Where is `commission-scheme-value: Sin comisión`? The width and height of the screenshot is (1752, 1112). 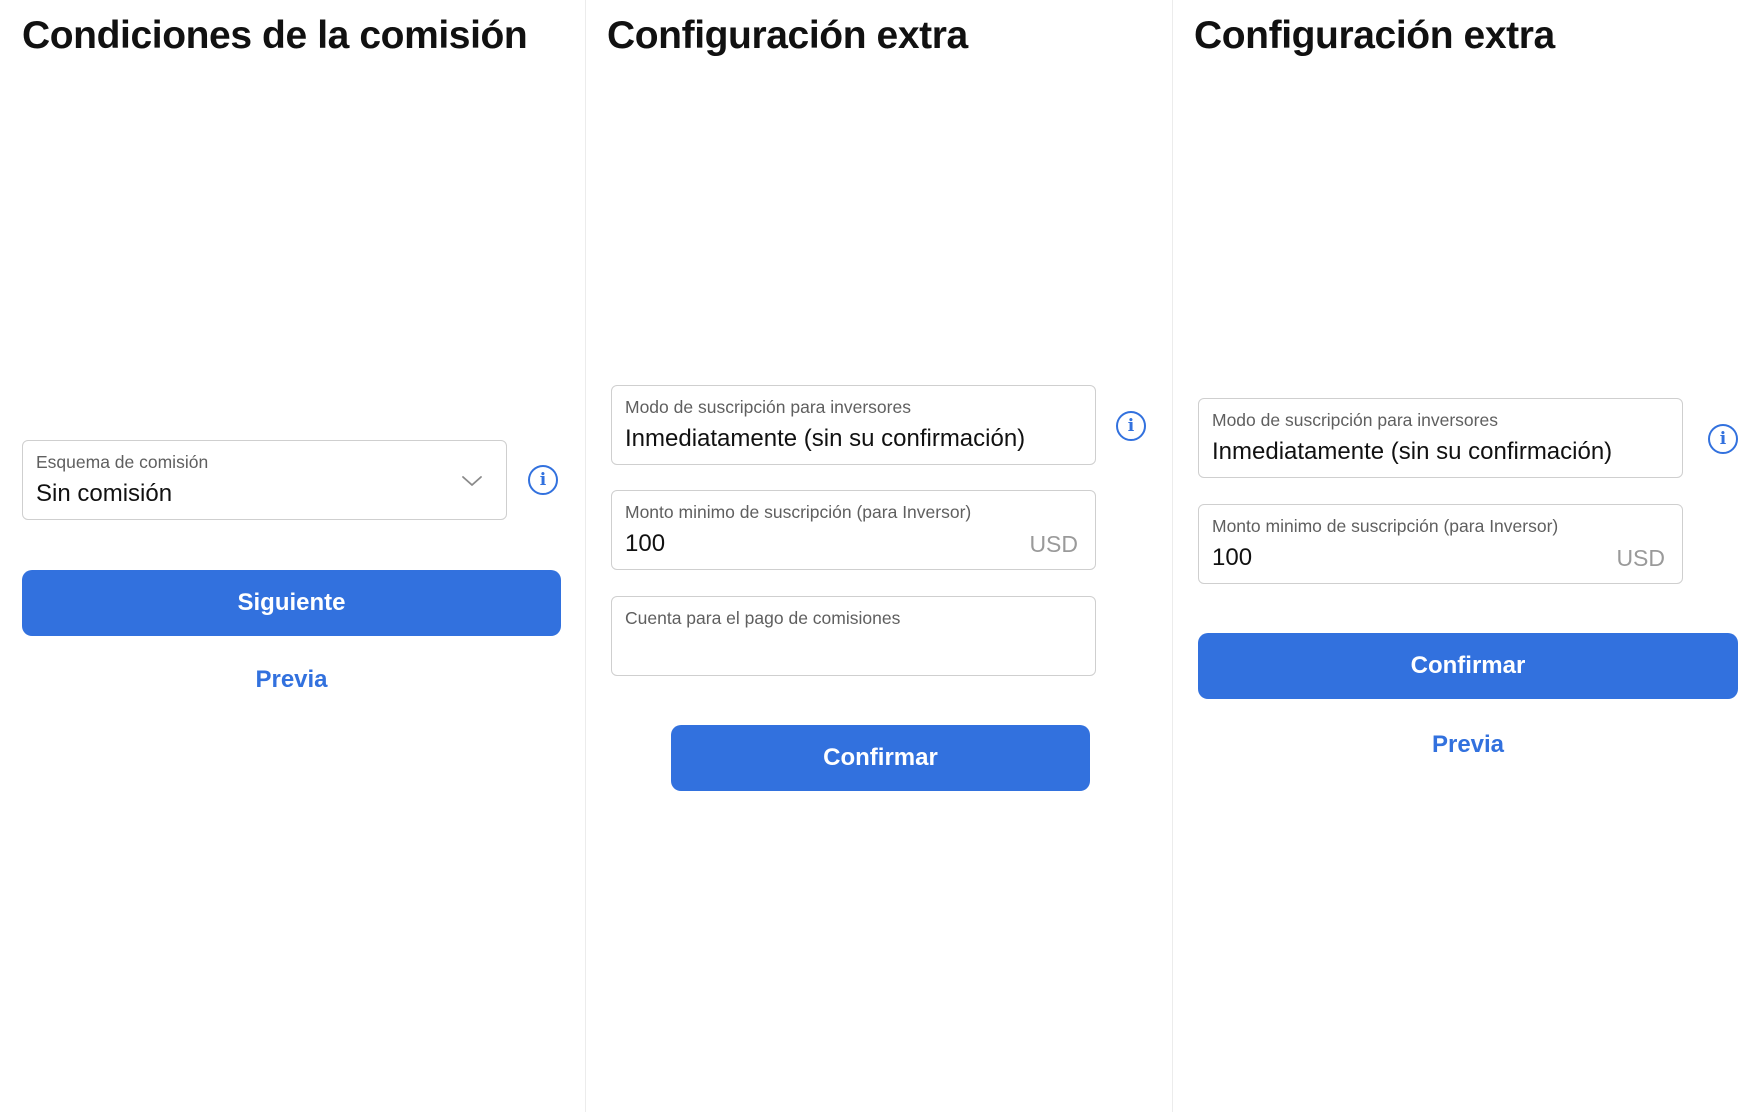
commission-scheme-value: Sin comisión is located at coordinates (104, 493).